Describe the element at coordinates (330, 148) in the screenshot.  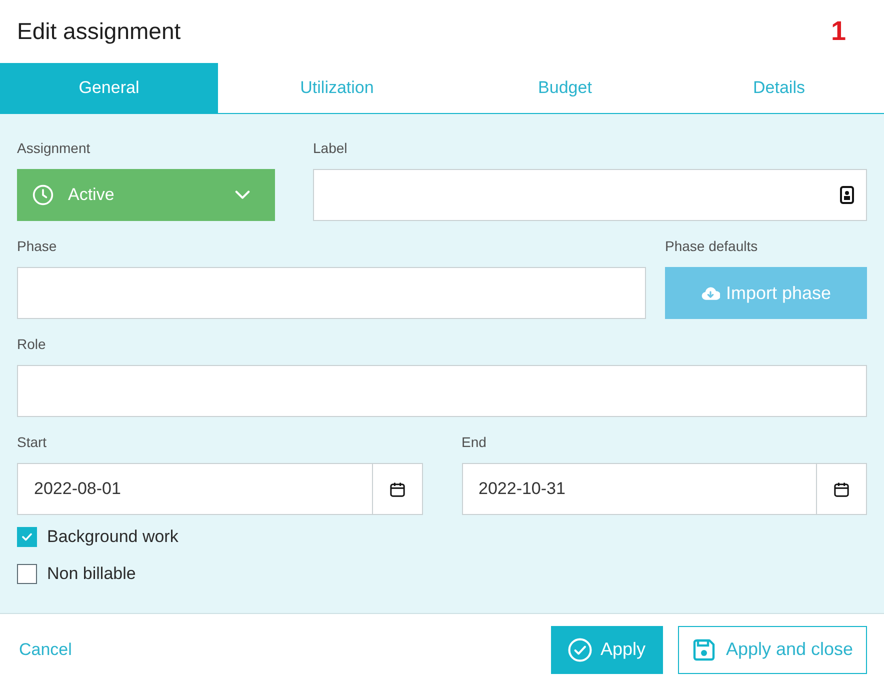
I see `field-label: Label` at that location.